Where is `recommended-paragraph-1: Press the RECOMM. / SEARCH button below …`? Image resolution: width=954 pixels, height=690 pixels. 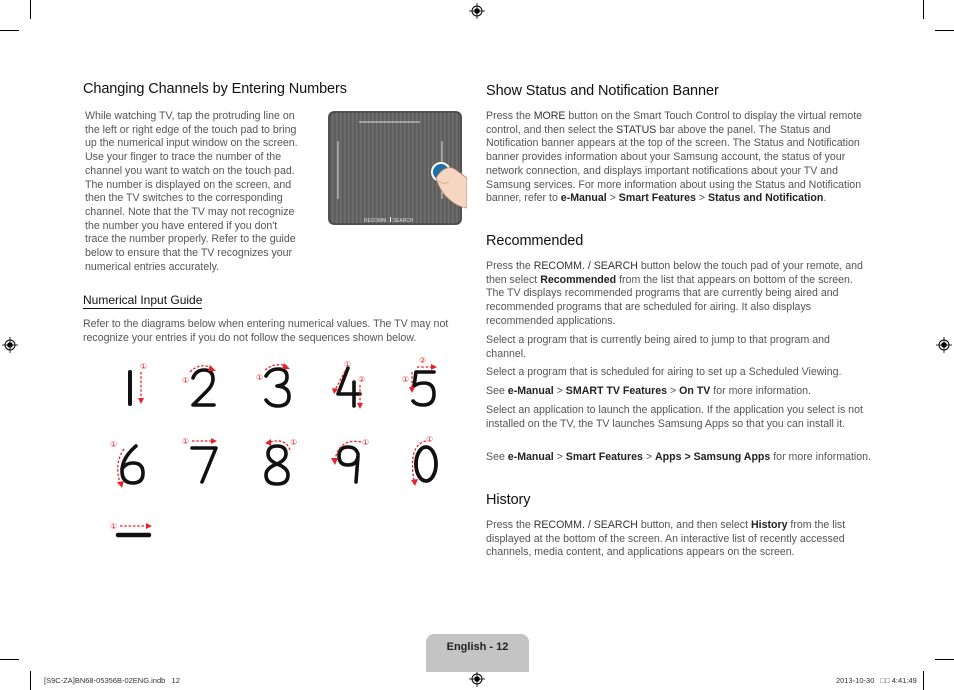 recommended-paragraph-1: Press the RECOMM. / SEARCH button below … is located at coordinates (679, 294).